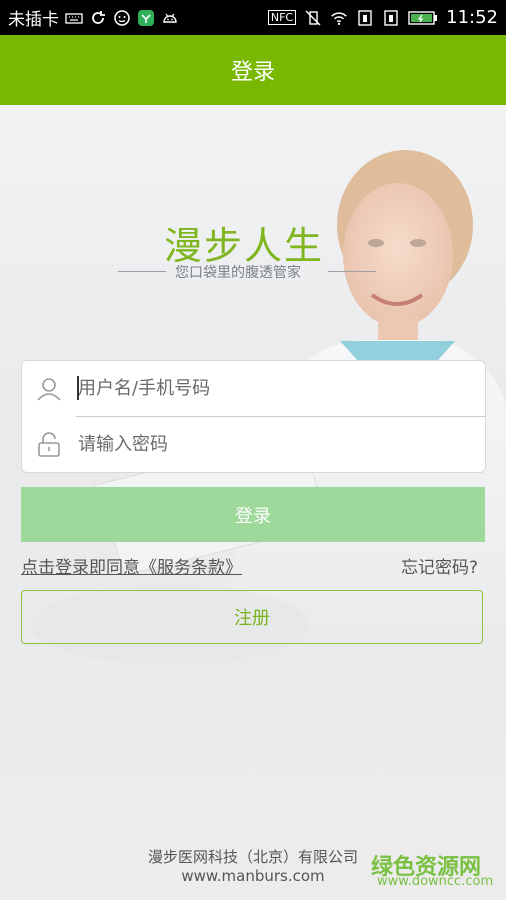 This screenshot has height=900, width=506. Describe the element at coordinates (49, 389) in the screenshot. I see `user-icon` at that location.